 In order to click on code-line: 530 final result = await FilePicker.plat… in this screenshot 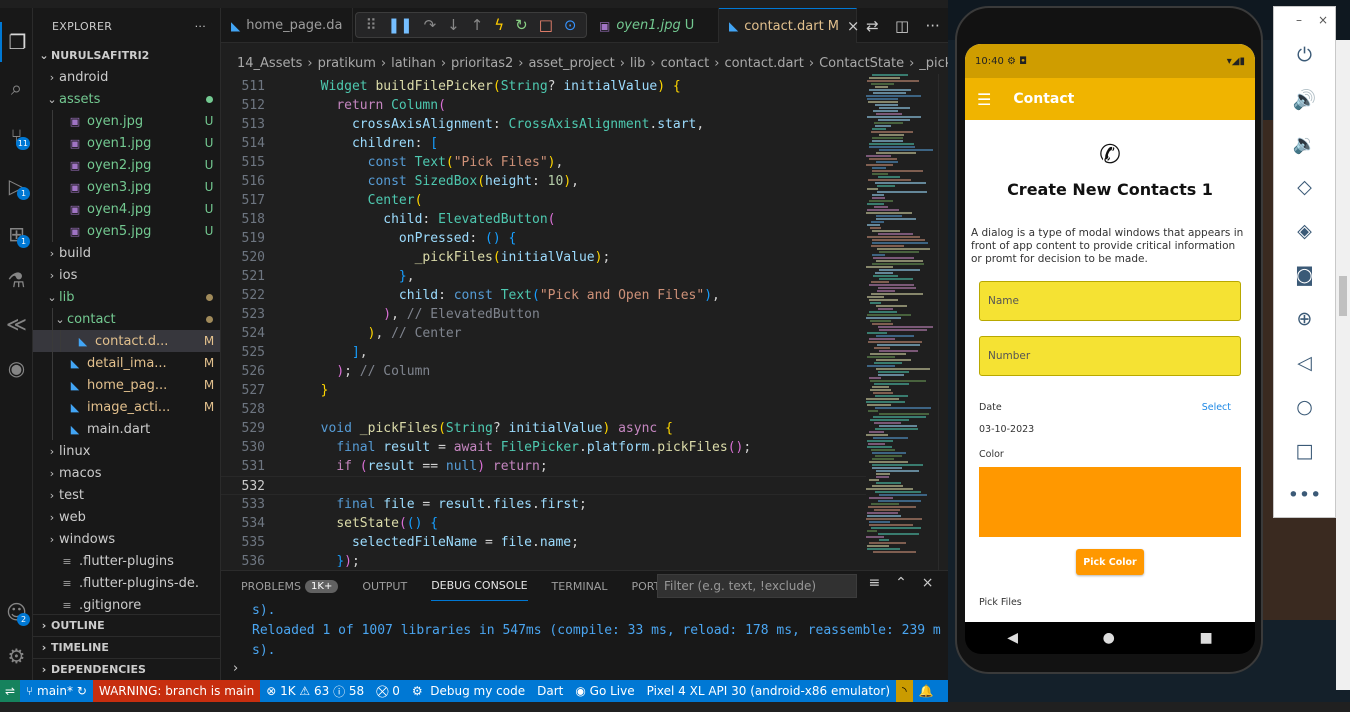, I will do `click(543, 447)`.